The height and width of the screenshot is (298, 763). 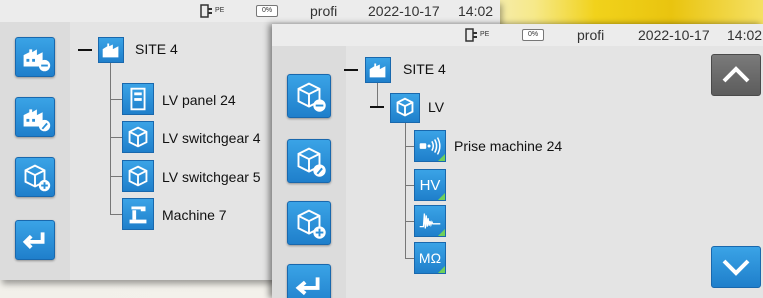 I want to click on tree-node-hv-test: HV, so click(x=430, y=185).